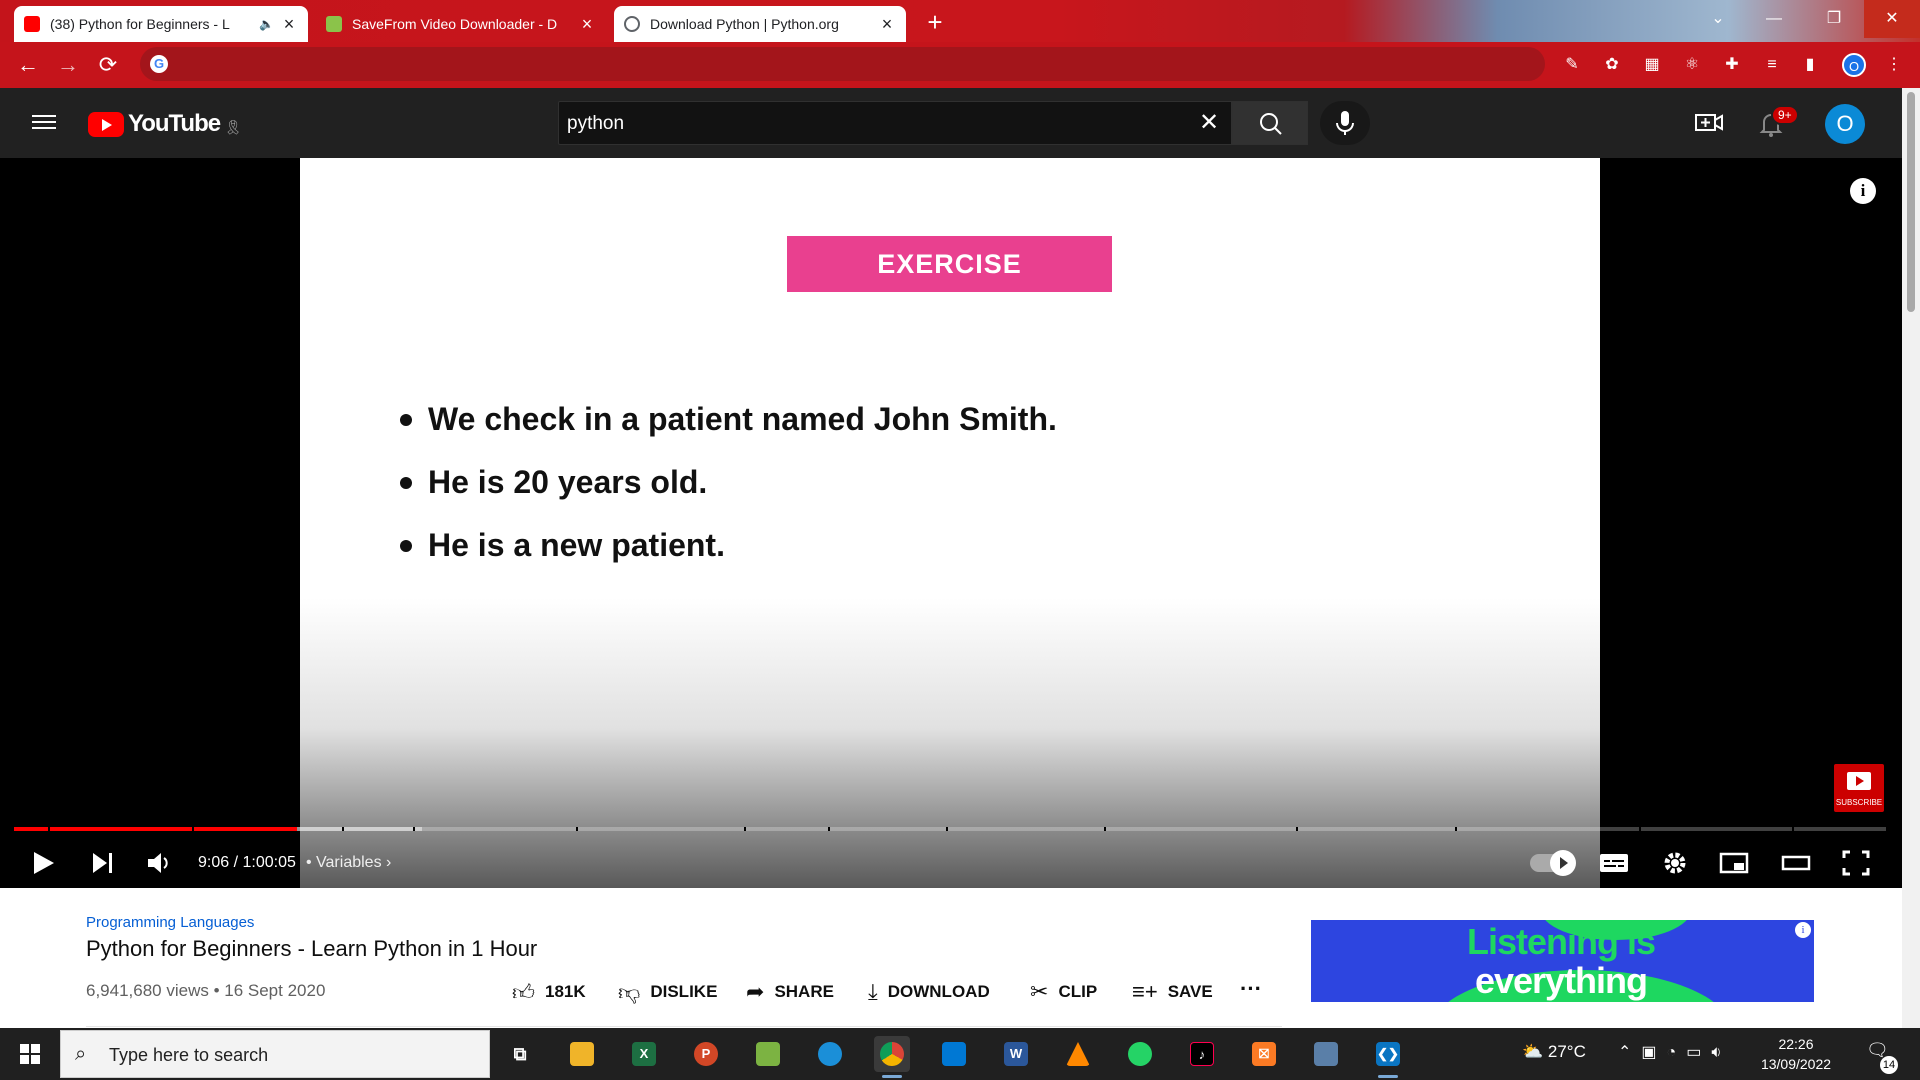 Image resolution: width=1920 pixels, height=1080 pixels. What do you see at coordinates (520, 1054) in the screenshot?
I see `task-view-icon: ⧉` at bounding box center [520, 1054].